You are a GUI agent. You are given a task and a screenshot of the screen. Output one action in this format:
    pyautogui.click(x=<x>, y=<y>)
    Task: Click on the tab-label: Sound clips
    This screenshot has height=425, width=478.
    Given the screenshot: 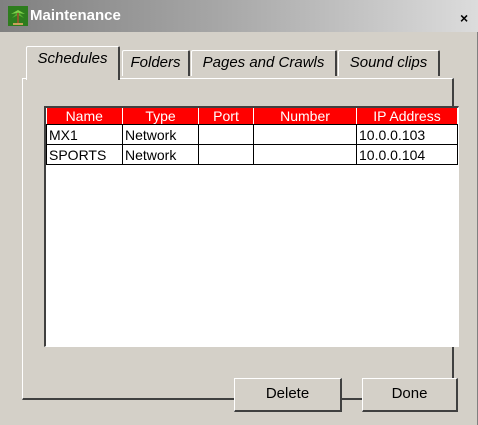 What is the action you would take?
    pyautogui.click(x=388, y=62)
    